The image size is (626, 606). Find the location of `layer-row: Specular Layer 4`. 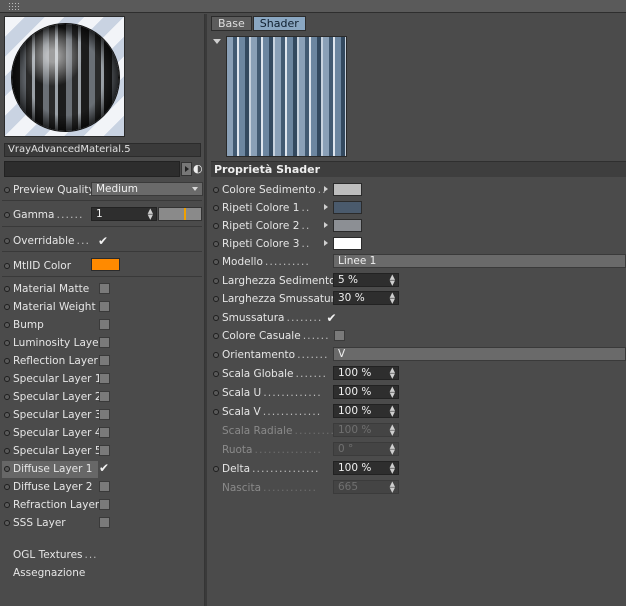

layer-row: Specular Layer 4 is located at coordinates (53, 432).